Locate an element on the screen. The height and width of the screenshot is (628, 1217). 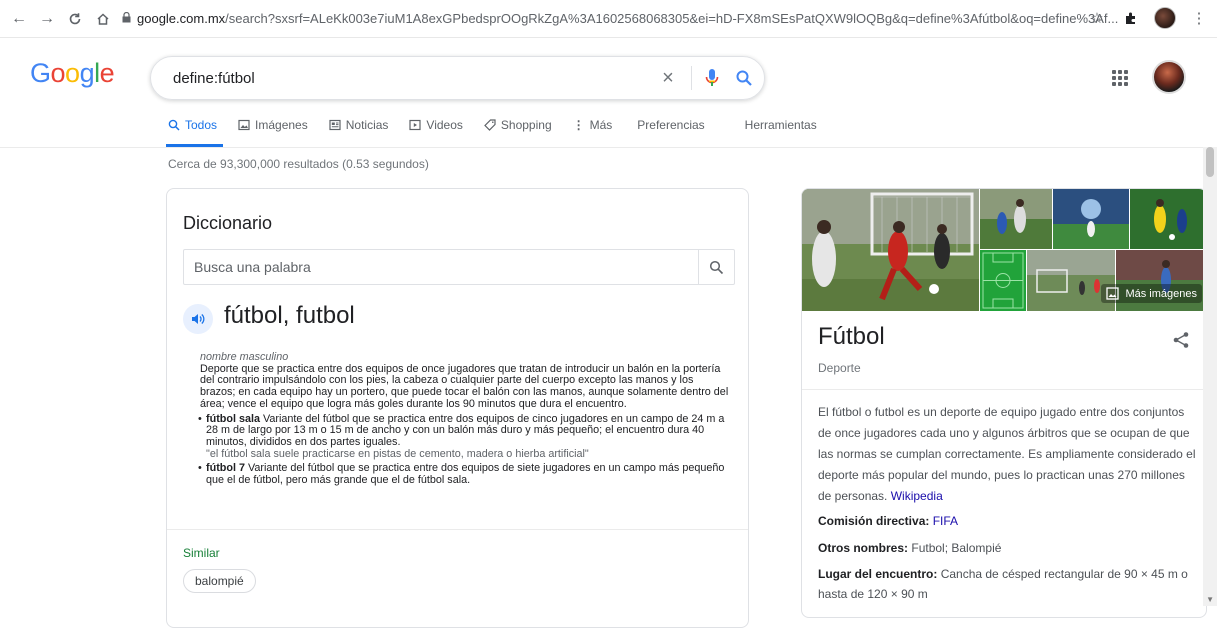
entity-title: Fútbol is located at coordinates (851, 336).